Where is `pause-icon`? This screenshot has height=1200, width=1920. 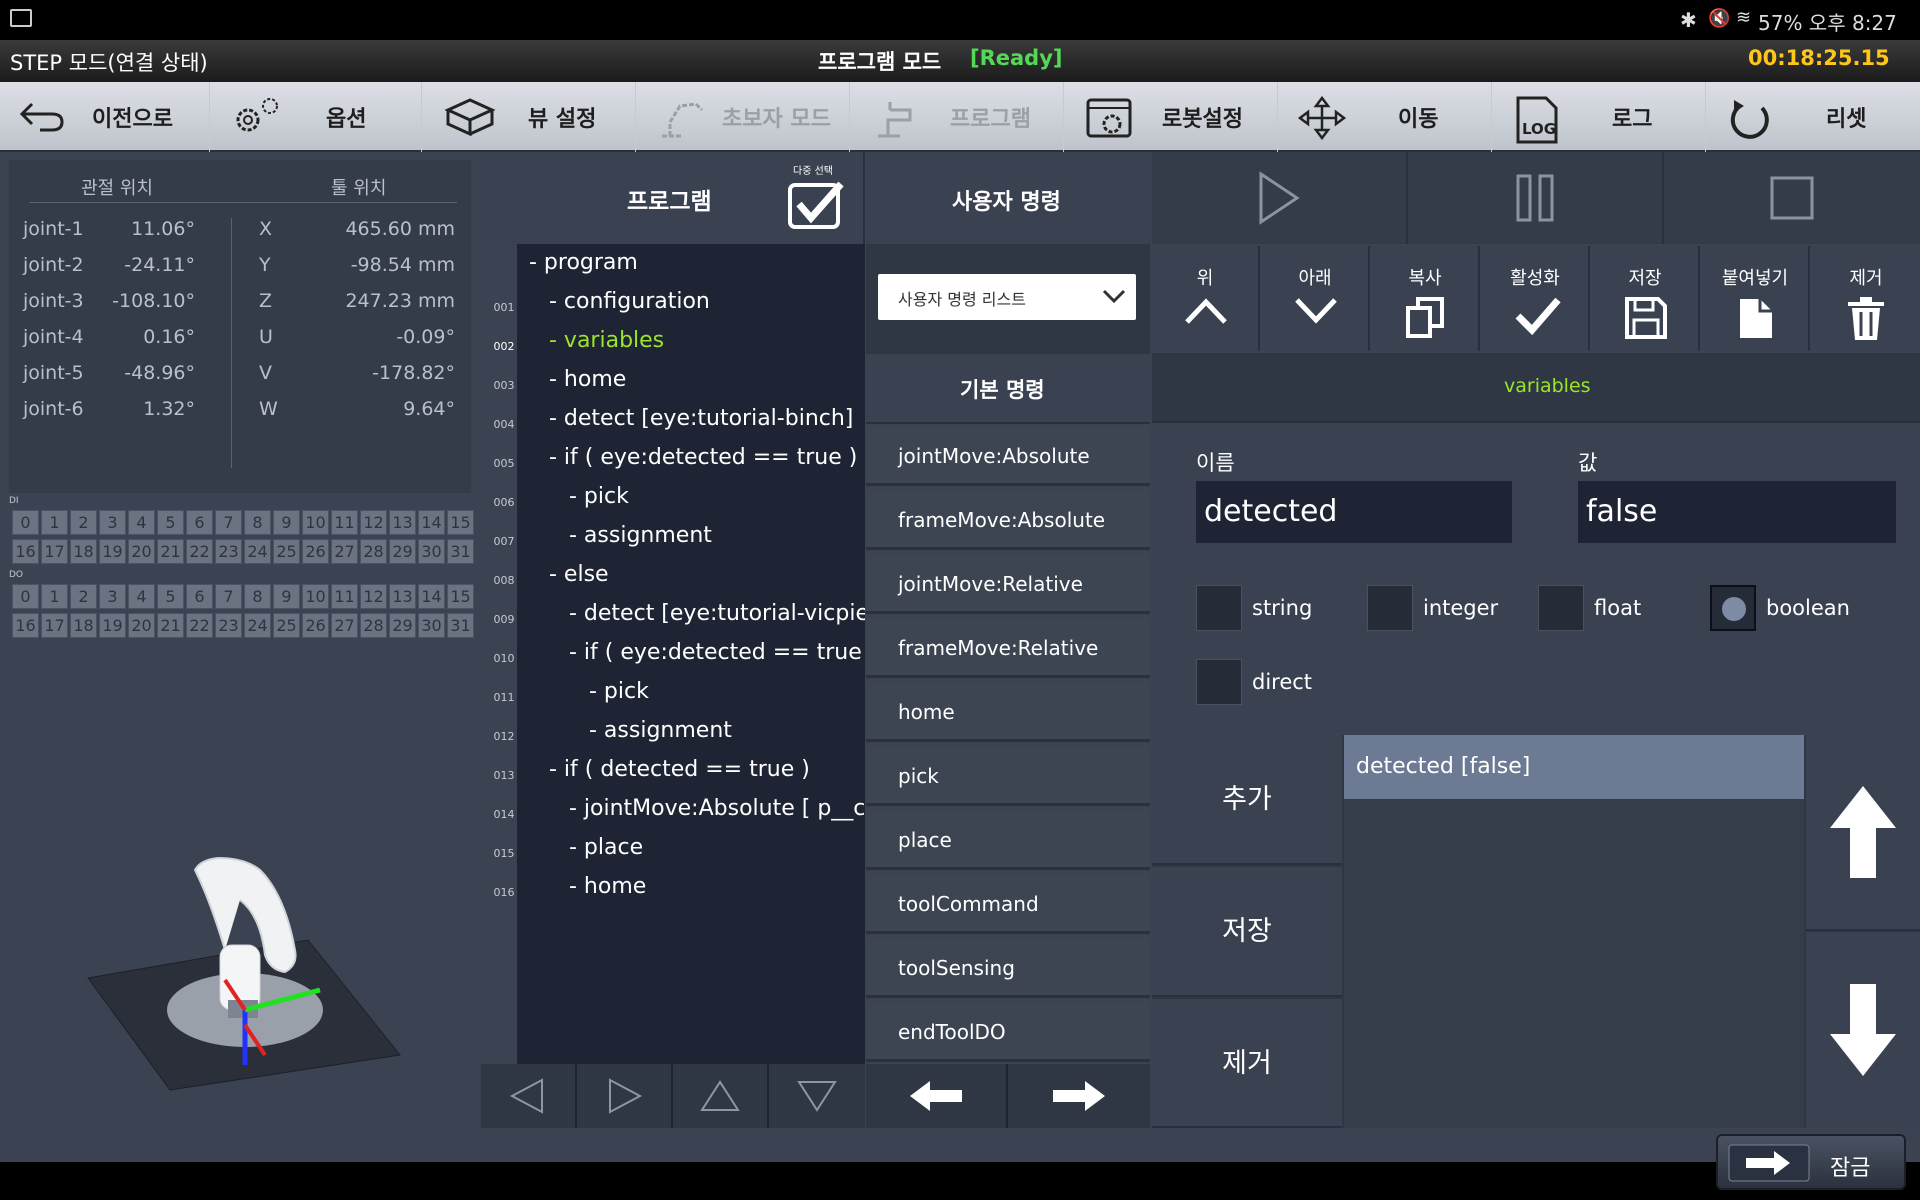 pause-icon is located at coordinates (1535, 198).